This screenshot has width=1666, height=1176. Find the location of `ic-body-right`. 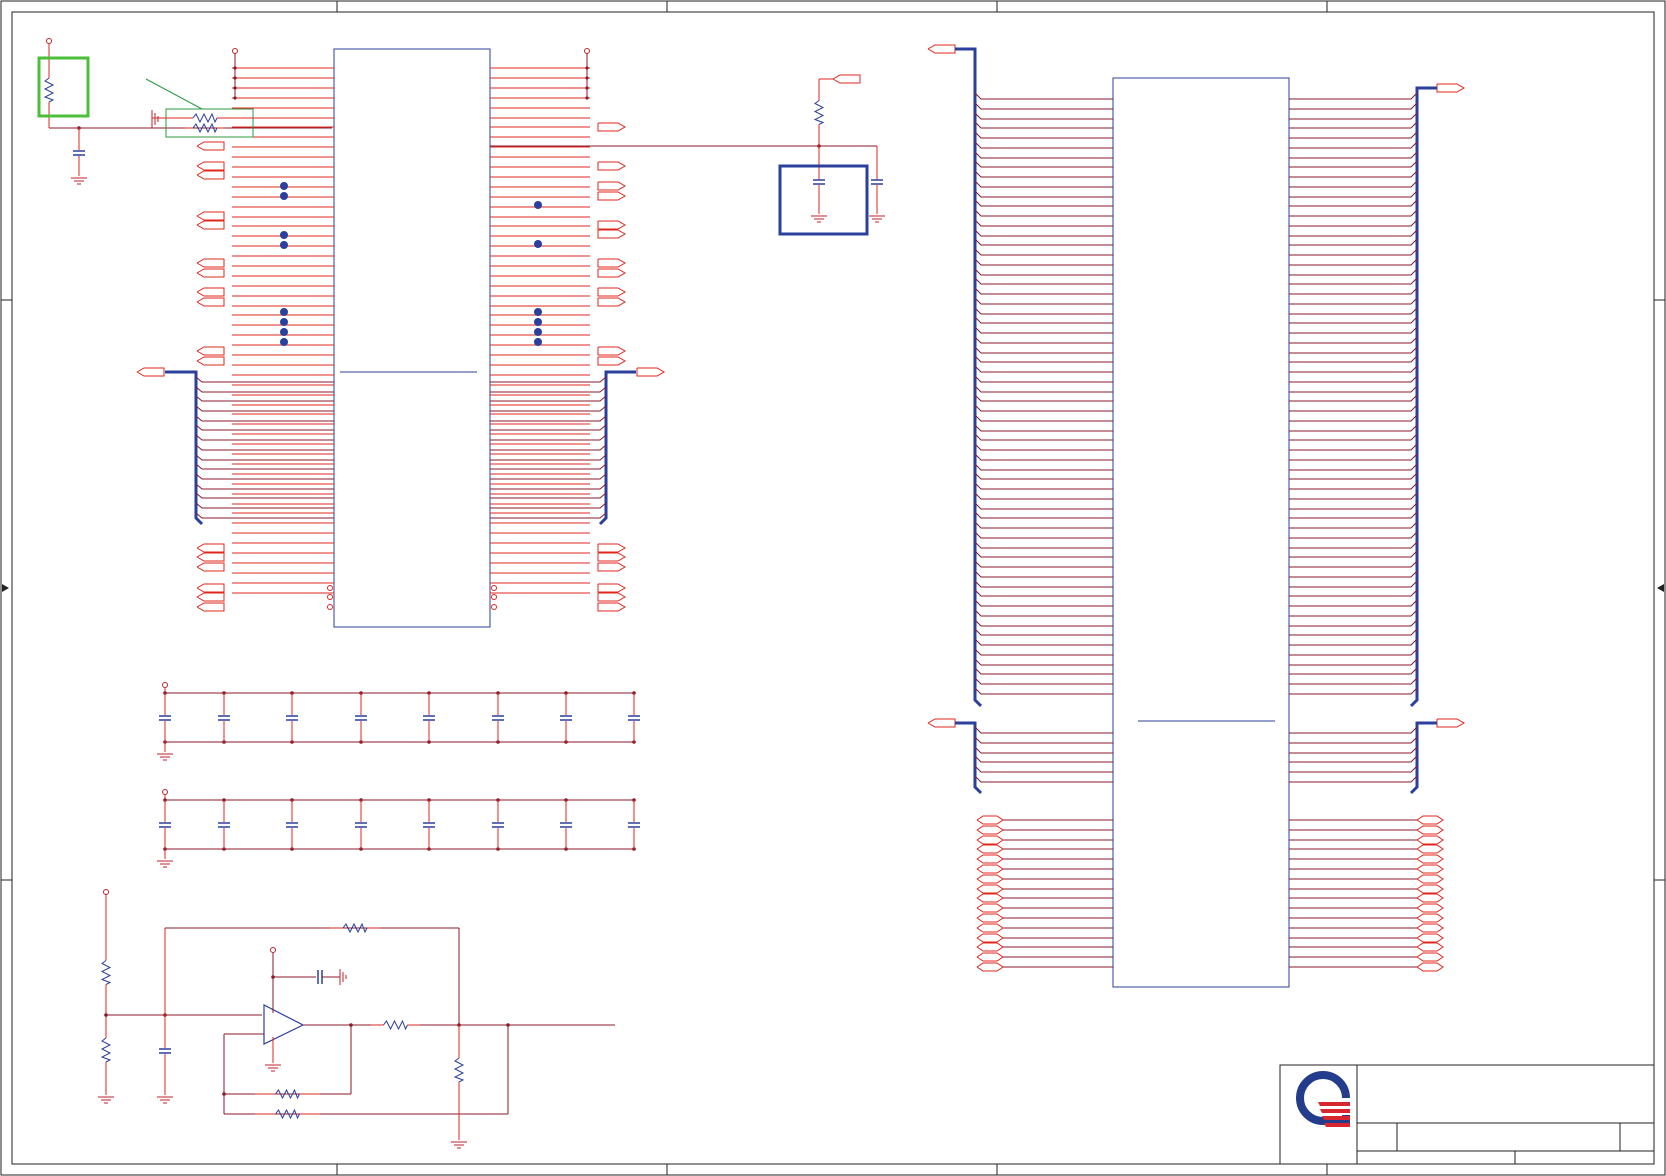

ic-body-right is located at coordinates (1201, 532).